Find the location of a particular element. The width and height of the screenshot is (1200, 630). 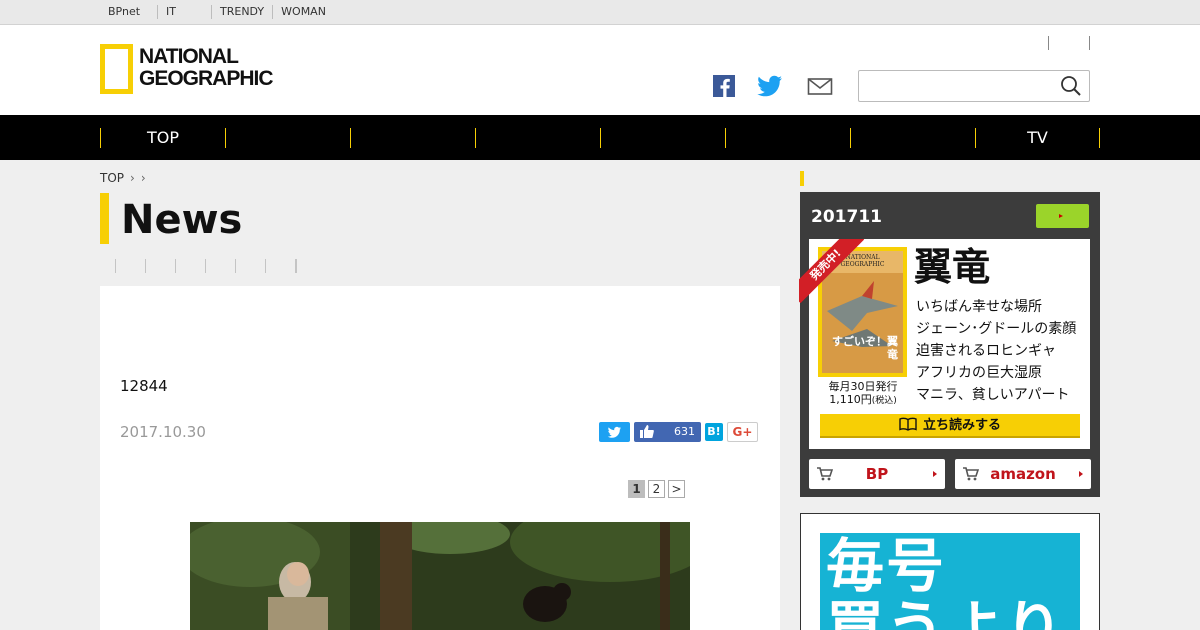

pagination: 1 2 > is located at coordinates (656, 489).